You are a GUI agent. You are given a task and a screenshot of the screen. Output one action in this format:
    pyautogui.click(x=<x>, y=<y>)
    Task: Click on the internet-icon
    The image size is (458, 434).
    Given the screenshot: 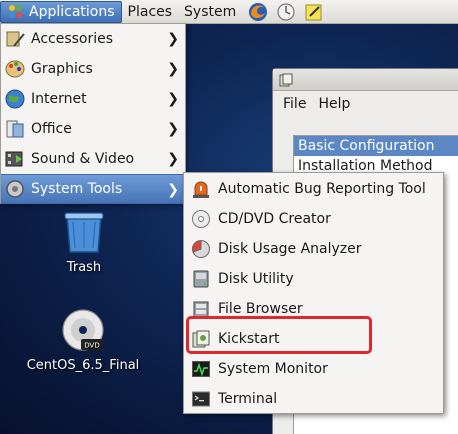 What is the action you would take?
    pyautogui.click(x=15, y=99)
    